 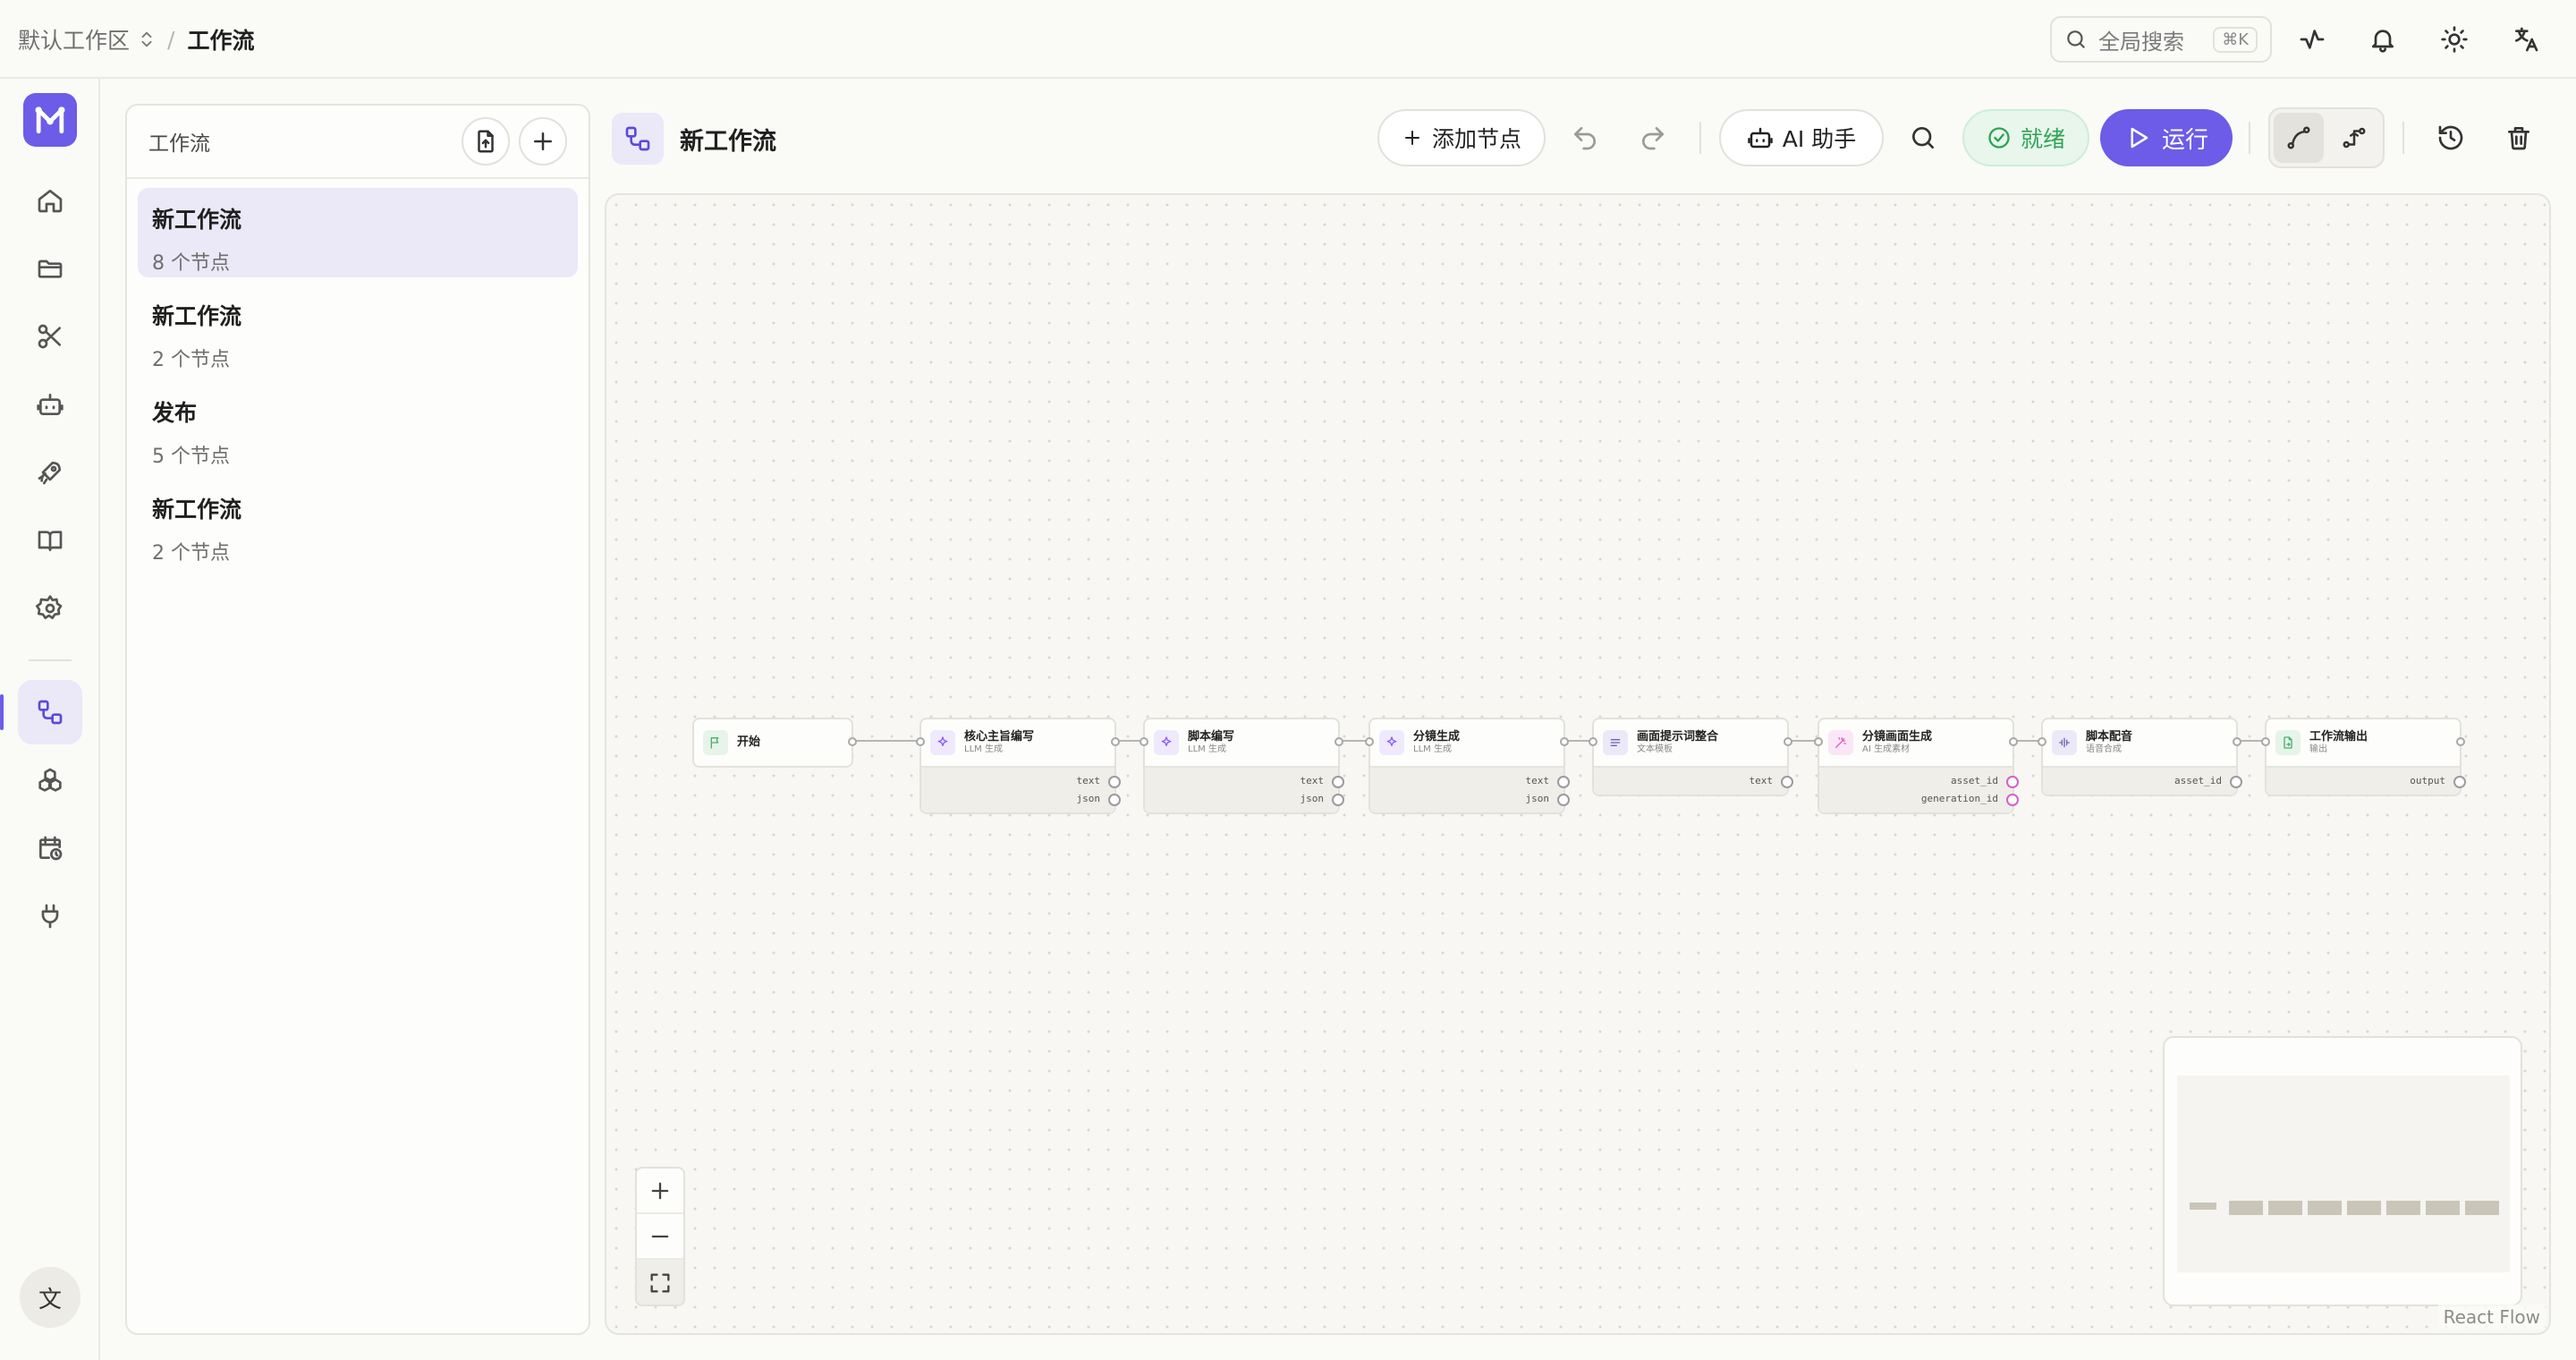 What do you see at coordinates (1919, 798) in the screenshot?
I see `output-port: generation_id` at bounding box center [1919, 798].